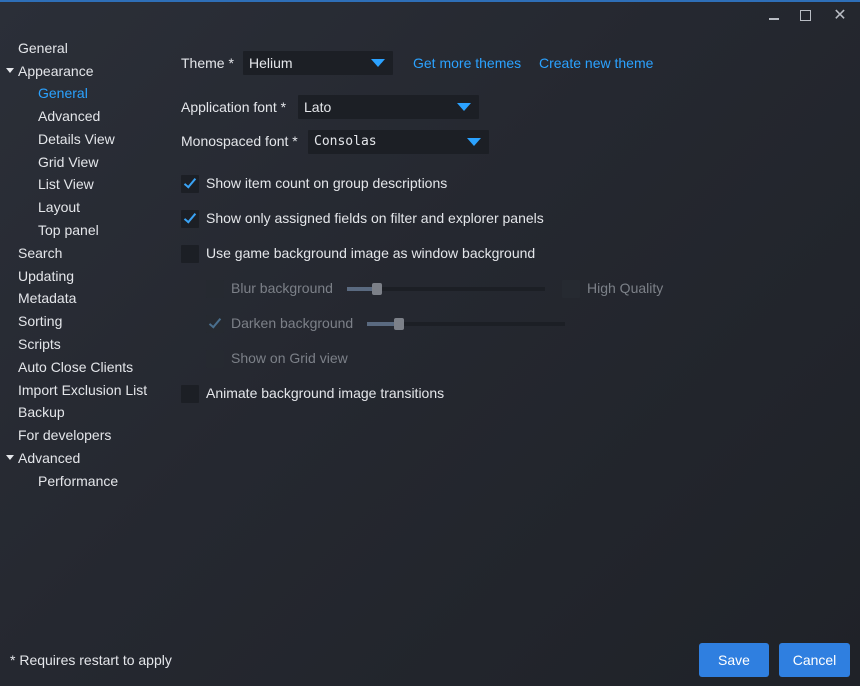 The image size is (860, 686). Describe the element at coordinates (377, 289) in the screenshot. I see `blur-slider-thumb` at that location.